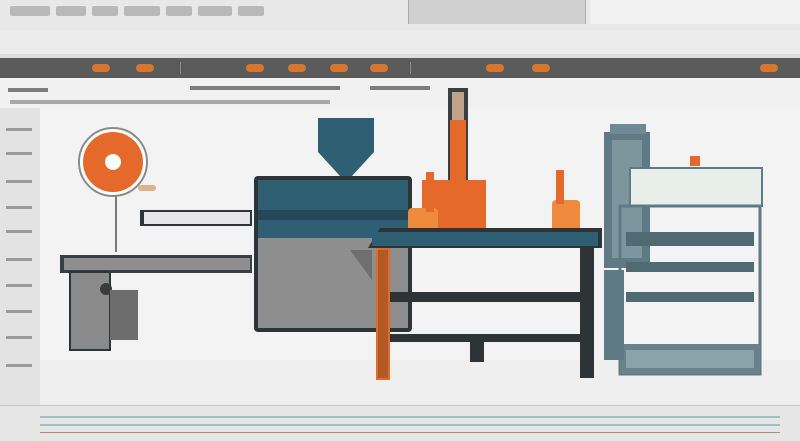 This screenshot has width=800, height=441. Describe the element at coordinates (683, 250) in the screenshot. I see `cabinet-icon` at that location.